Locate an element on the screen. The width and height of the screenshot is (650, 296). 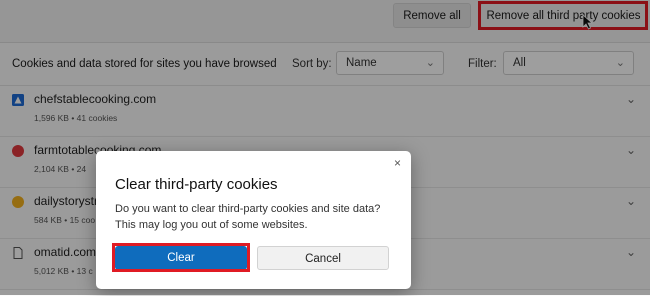
dialog-title: Clear third-party cookies is located at coordinates (196, 184).